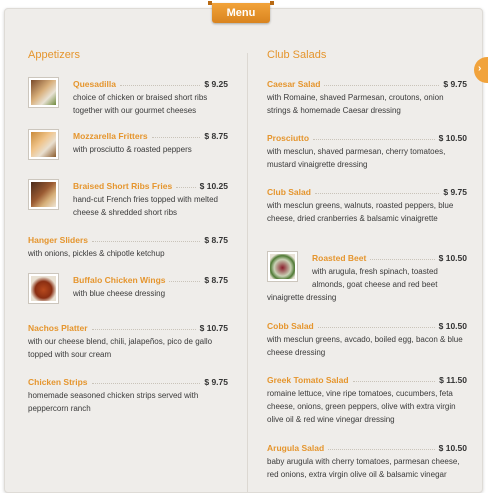 The height and width of the screenshot is (493, 488). Describe the element at coordinates (290, 326) in the screenshot. I see `item-name: Cobb Salad` at that location.